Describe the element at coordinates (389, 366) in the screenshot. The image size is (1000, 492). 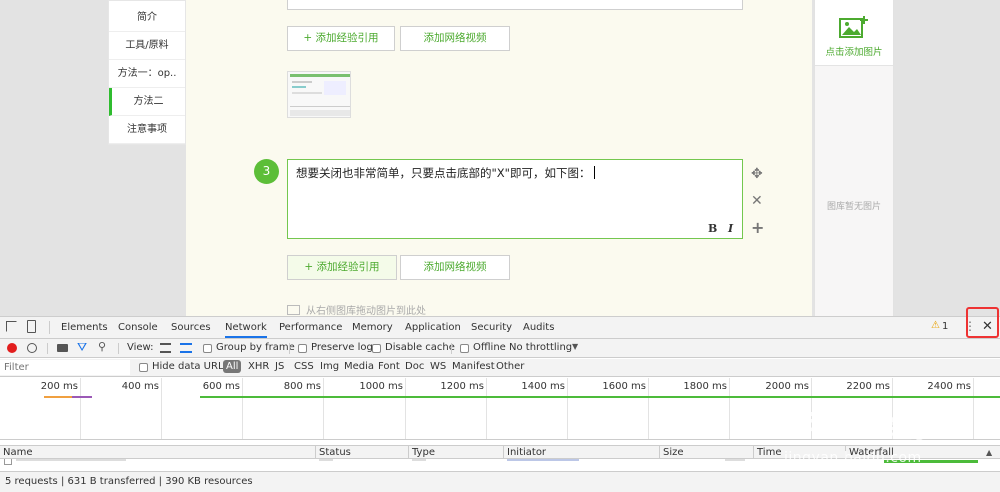
I see `filter-type-font: Font` at that location.